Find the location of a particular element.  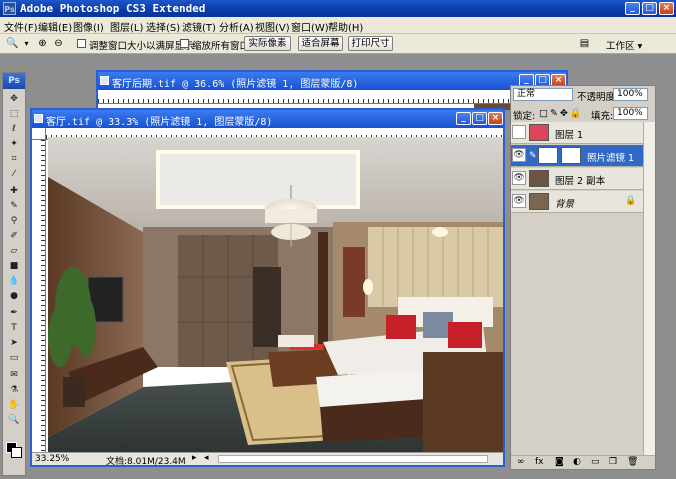

new-adjustment-icon: ◐ is located at coordinates (577, 462).